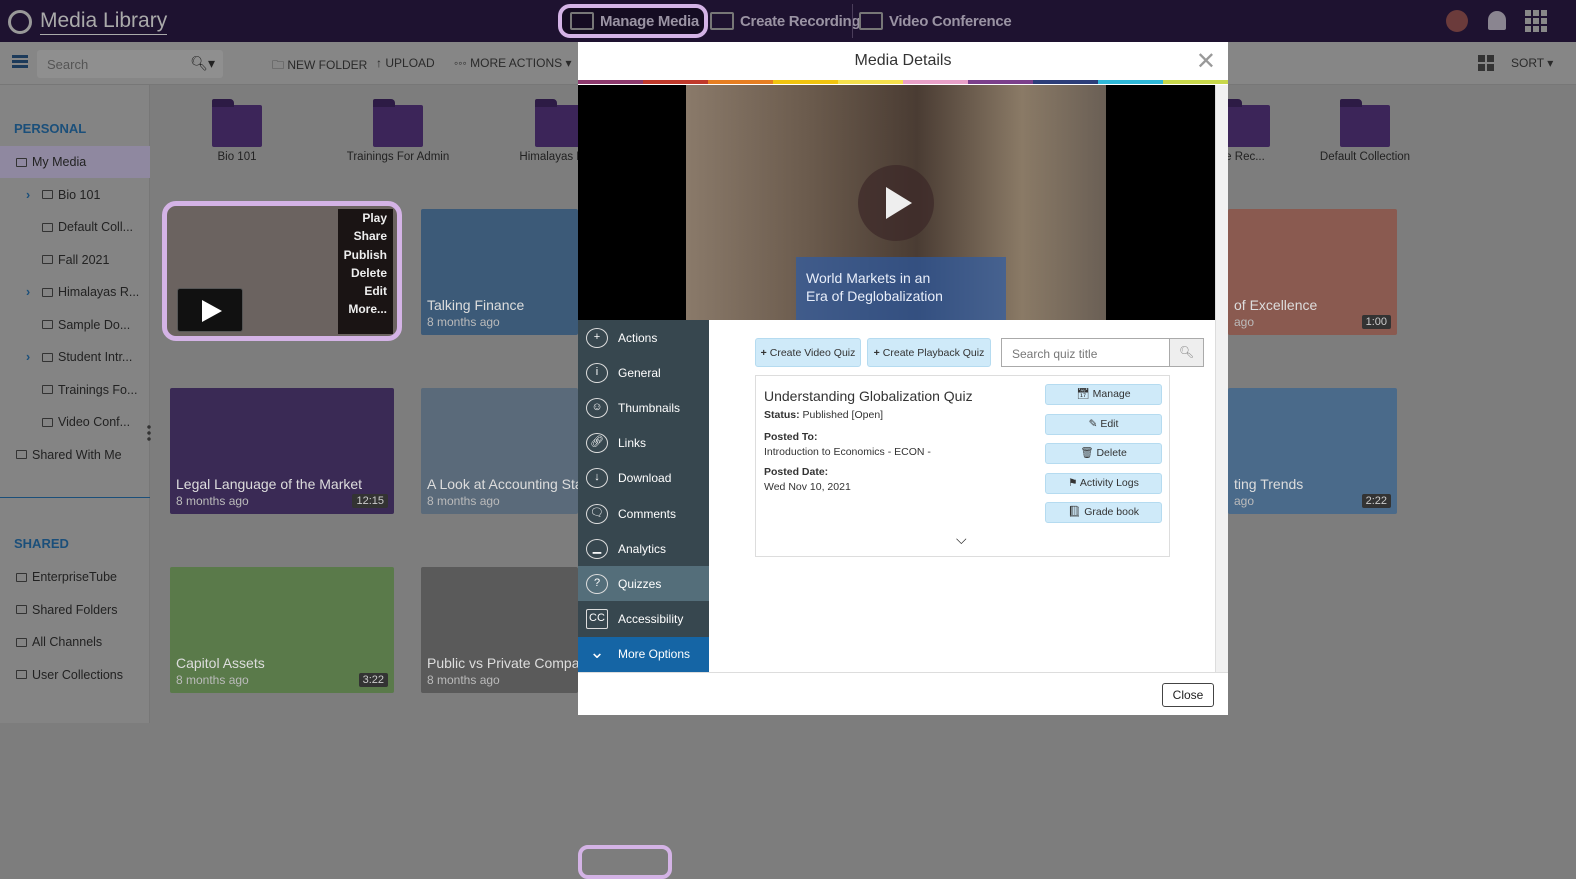  What do you see at coordinates (202, 63) in the screenshot?
I see `search-icon: 🔍︎▾` at bounding box center [202, 63].